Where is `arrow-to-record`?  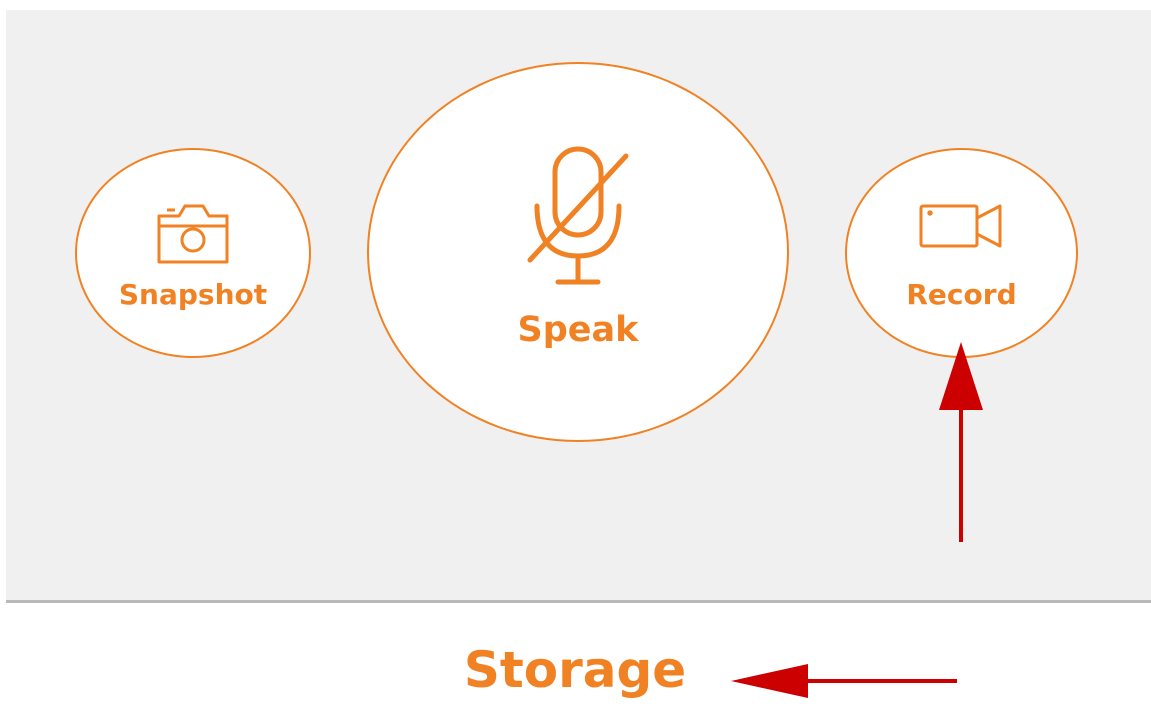
arrow-to-record is located at coordinates (961, 442).